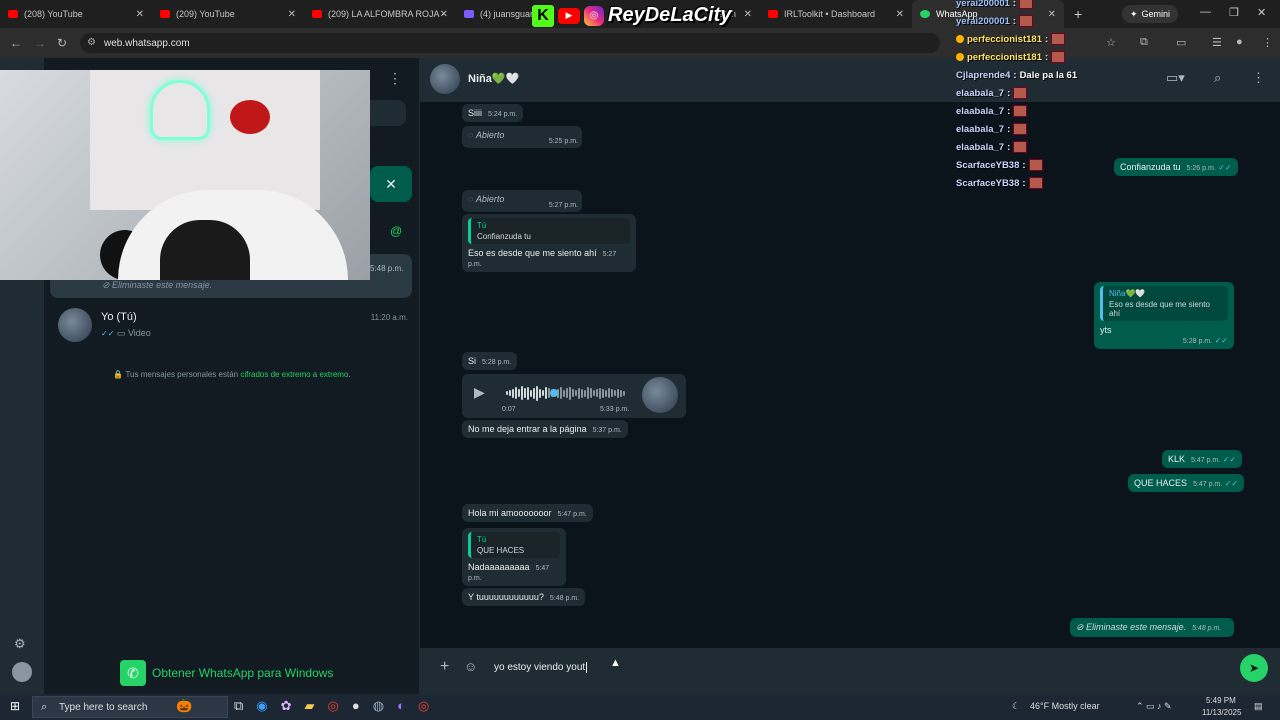 Image resolution: width=1280 pixels, height=720 pixels. What do you see at coordinates (1175, 78) in the screenshot?
I see `video-call-icon: ▭▾` at bounding box center [1175, 78].